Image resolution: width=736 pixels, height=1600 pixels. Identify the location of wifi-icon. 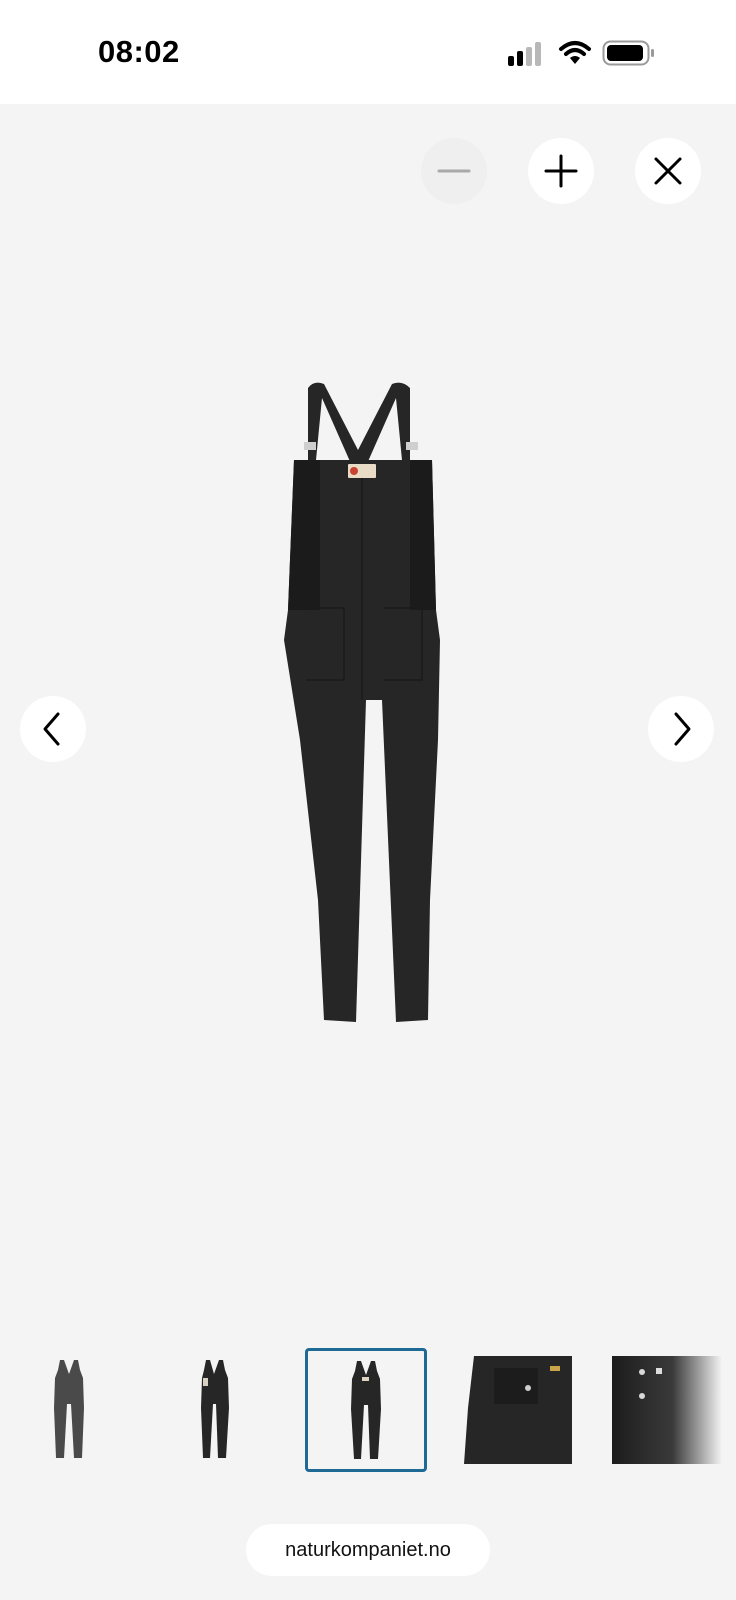
(575, 52).